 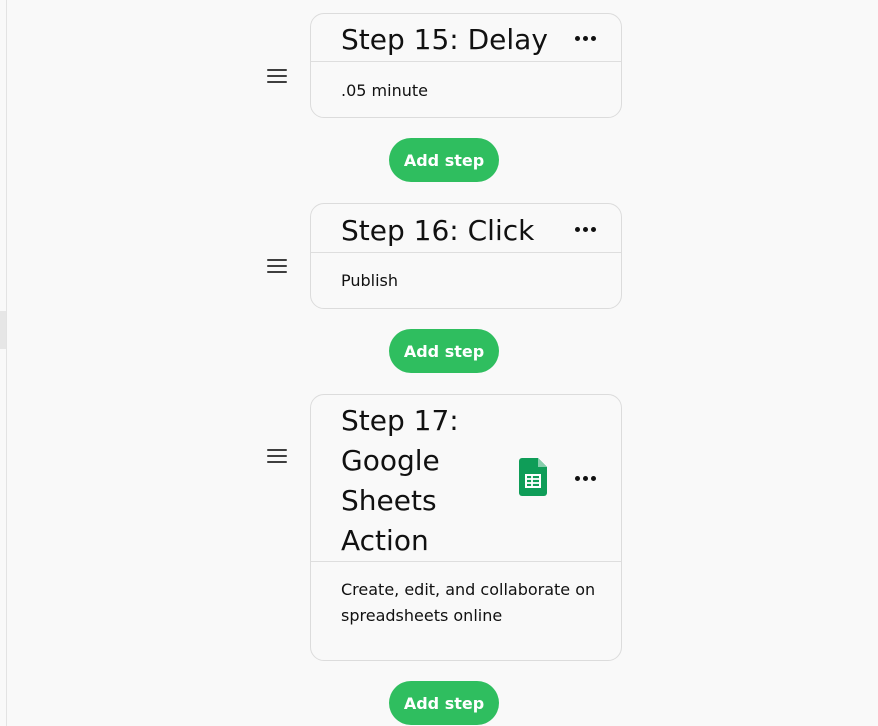 I want to click on step-title: Step 15: Delay, so click(x=444, y=39).